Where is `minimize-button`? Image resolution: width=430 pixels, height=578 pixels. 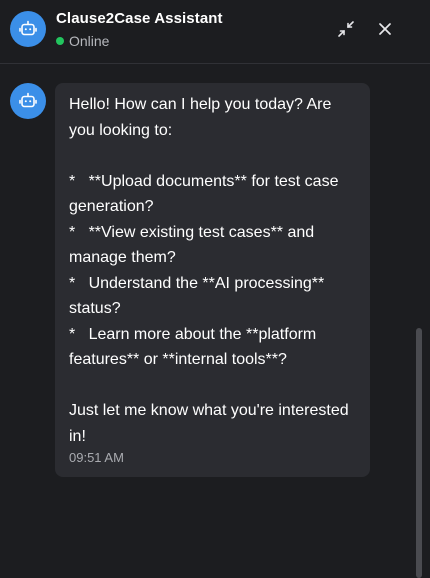
minimize-button is located at coordinates (346, 29).